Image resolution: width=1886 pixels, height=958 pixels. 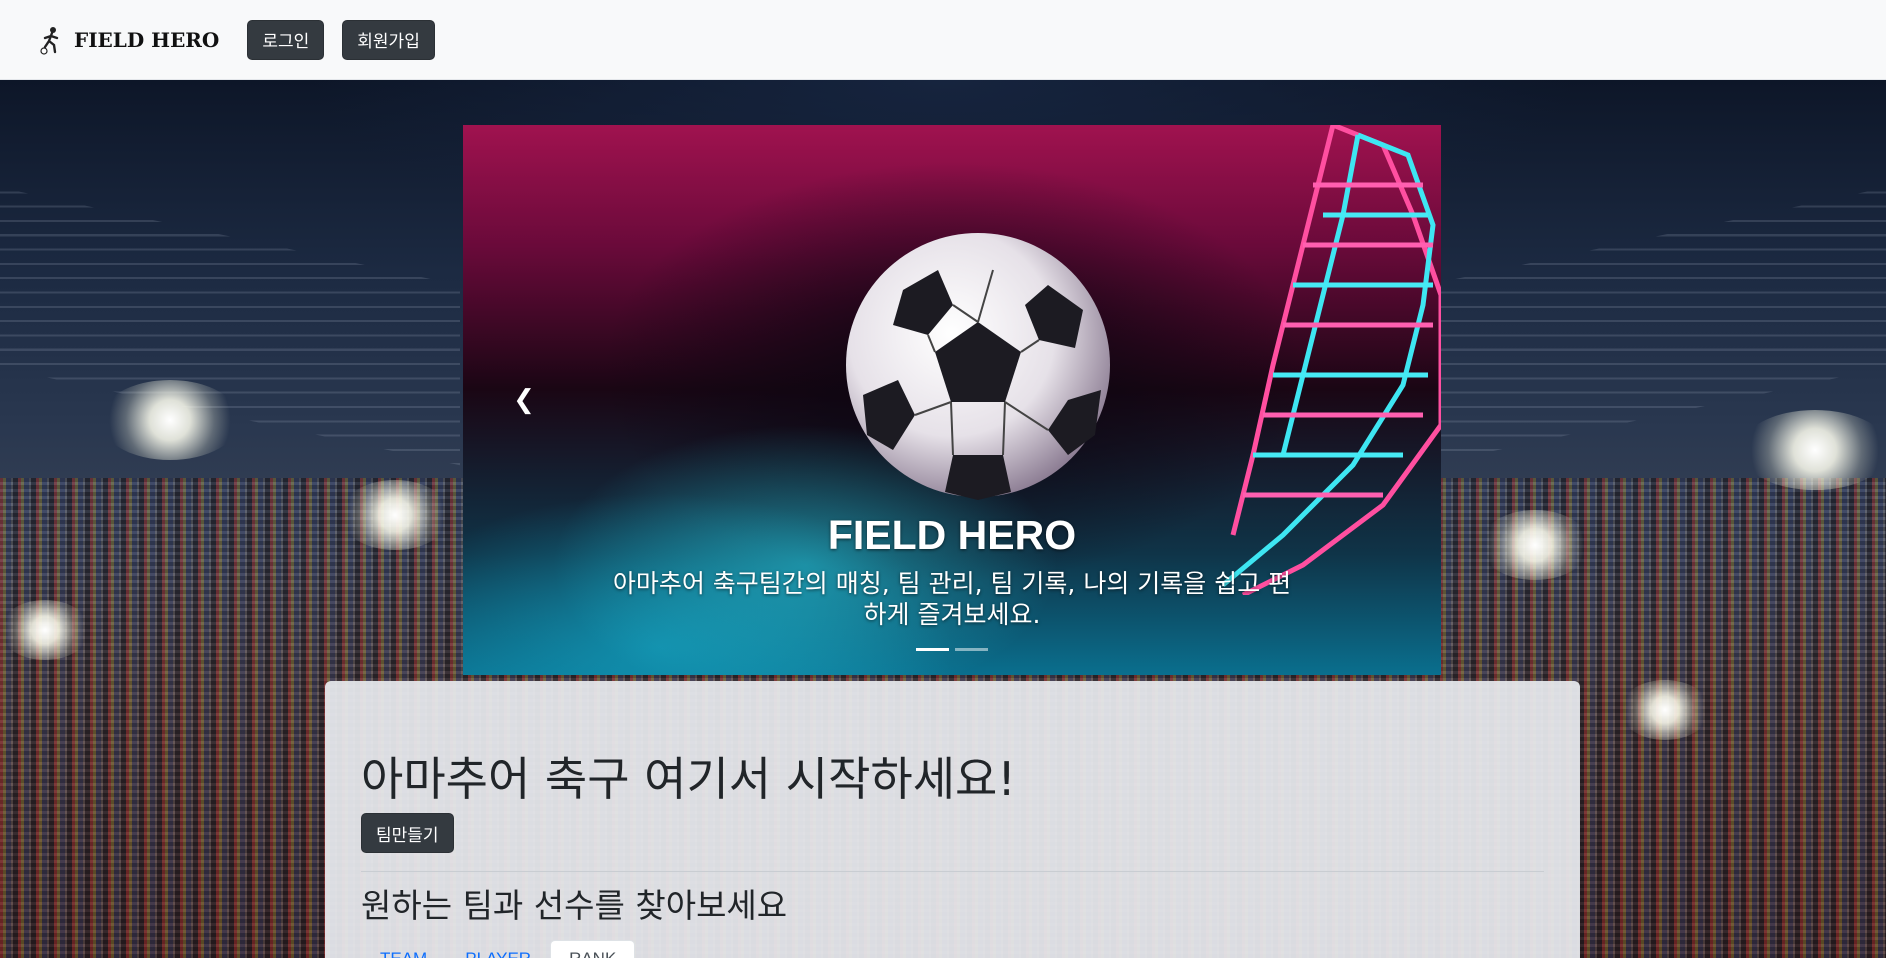 What do you see at coordinates (952, 535) in the screenshot?
I see `carousel-title: FIELD HERO` at bounding box center [952, 535].